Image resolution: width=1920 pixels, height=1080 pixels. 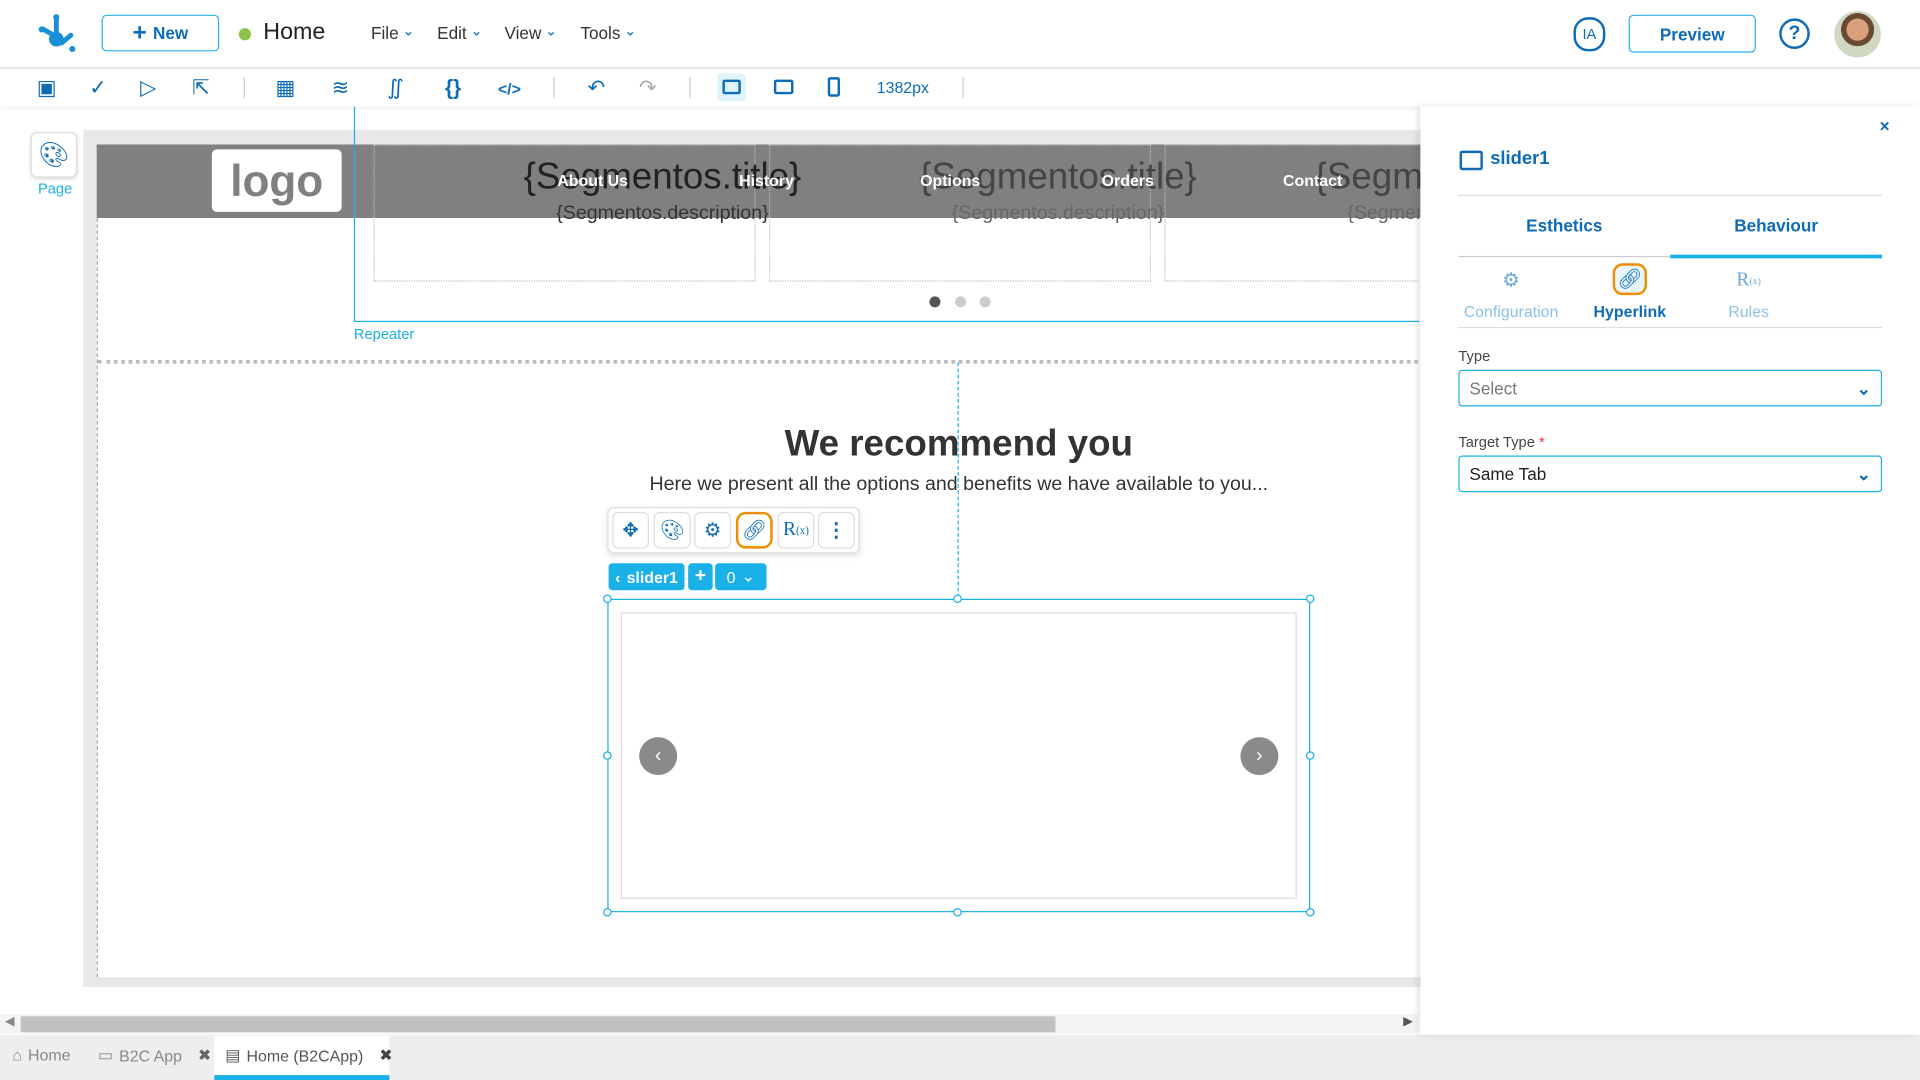 What do you see at coordinates (783, 87) in the screenshot?
I see `tablet-view-icon` at bounding box center [783, 87].